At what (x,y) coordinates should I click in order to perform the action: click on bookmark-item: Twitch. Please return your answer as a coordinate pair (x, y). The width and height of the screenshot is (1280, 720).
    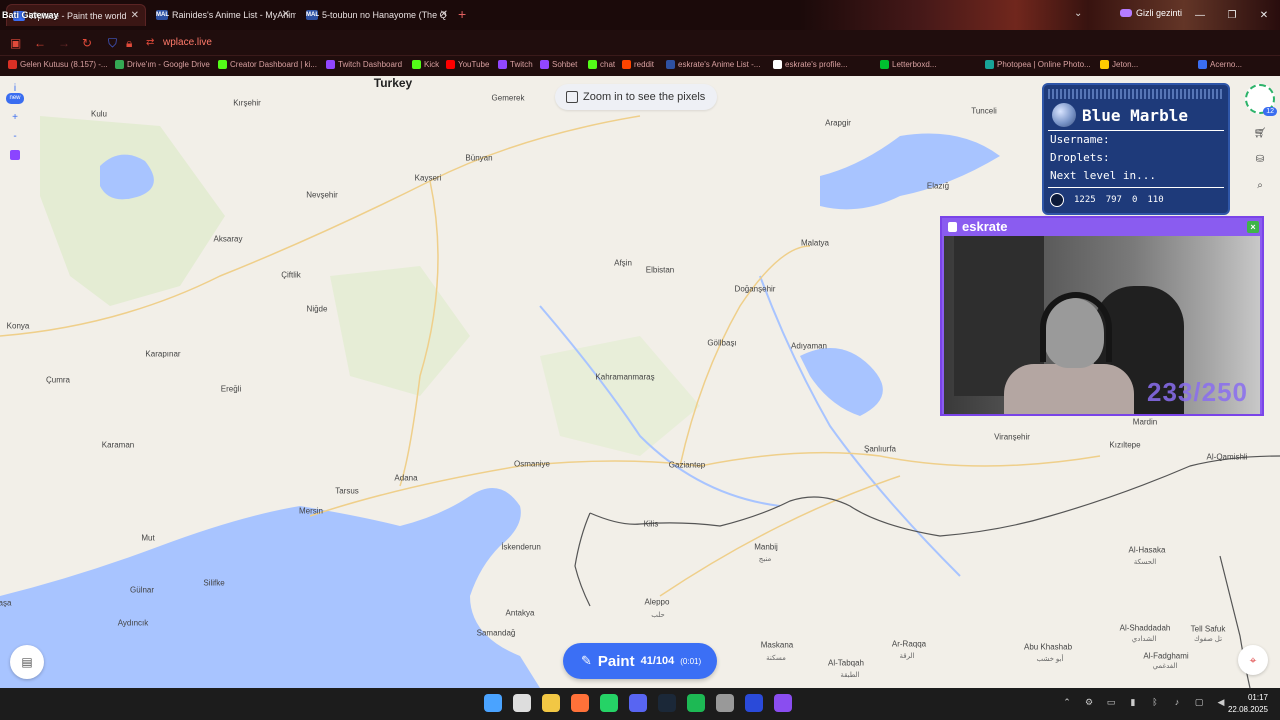
    Looking at the image, I should click on (515, 64).